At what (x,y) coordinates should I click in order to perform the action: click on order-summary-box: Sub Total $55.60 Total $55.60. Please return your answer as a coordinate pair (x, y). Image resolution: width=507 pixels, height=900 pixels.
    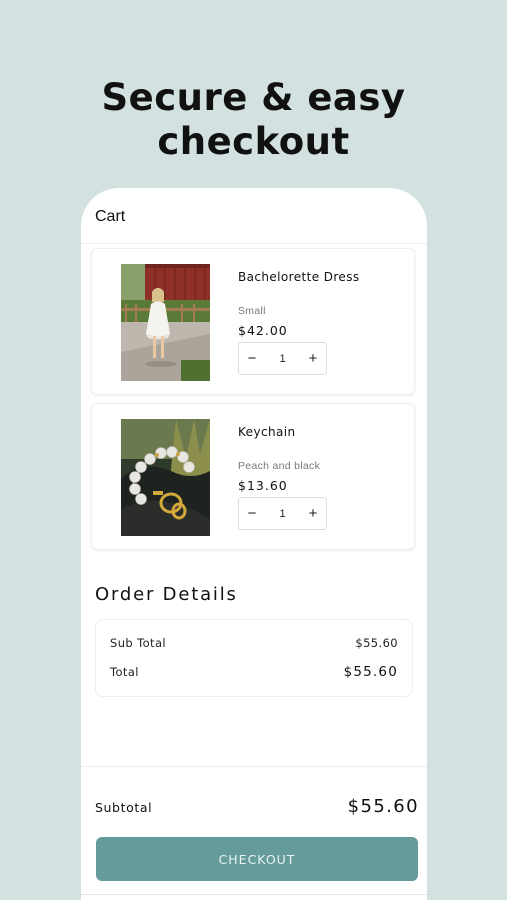
    Looking at the image, I should click on (254, 658).